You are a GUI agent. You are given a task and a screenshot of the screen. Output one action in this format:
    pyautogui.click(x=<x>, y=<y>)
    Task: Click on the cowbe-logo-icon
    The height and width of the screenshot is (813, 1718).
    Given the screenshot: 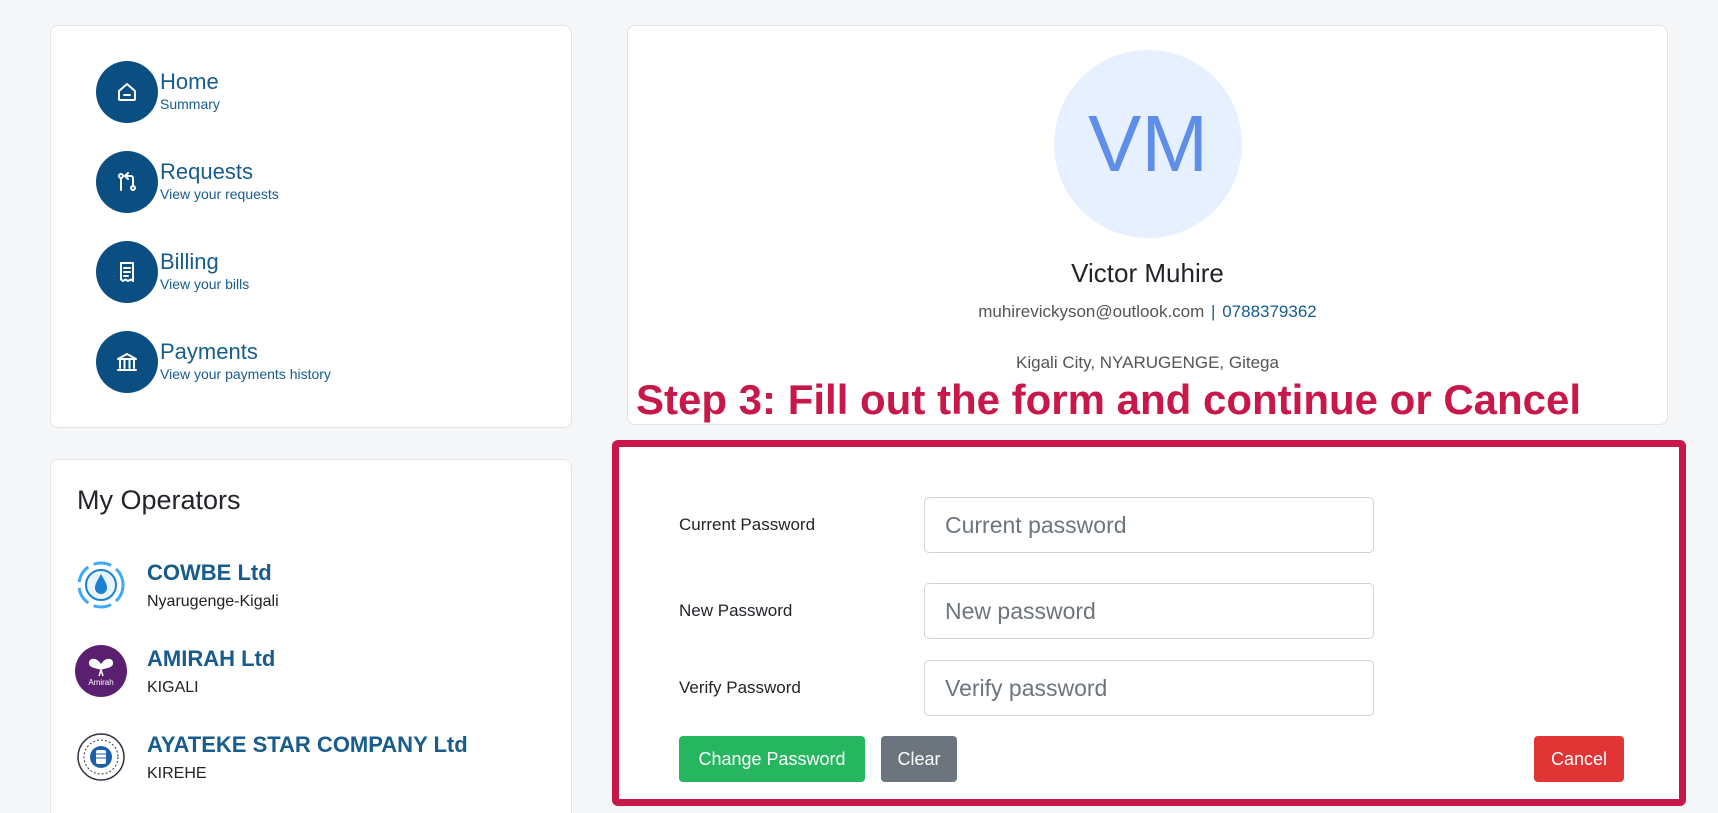 What is the action you would take?
    pyautogui.click(x=101, y=585)
    